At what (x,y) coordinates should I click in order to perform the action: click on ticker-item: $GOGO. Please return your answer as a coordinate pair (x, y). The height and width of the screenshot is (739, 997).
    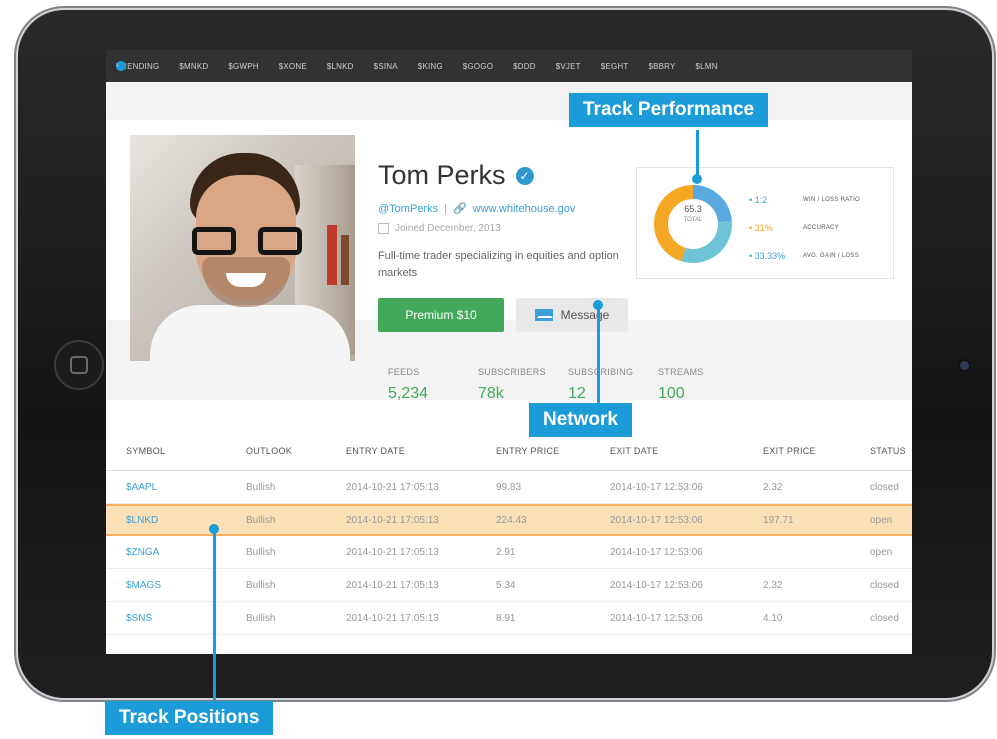
    Looking at the image, I should click on (478, 66).